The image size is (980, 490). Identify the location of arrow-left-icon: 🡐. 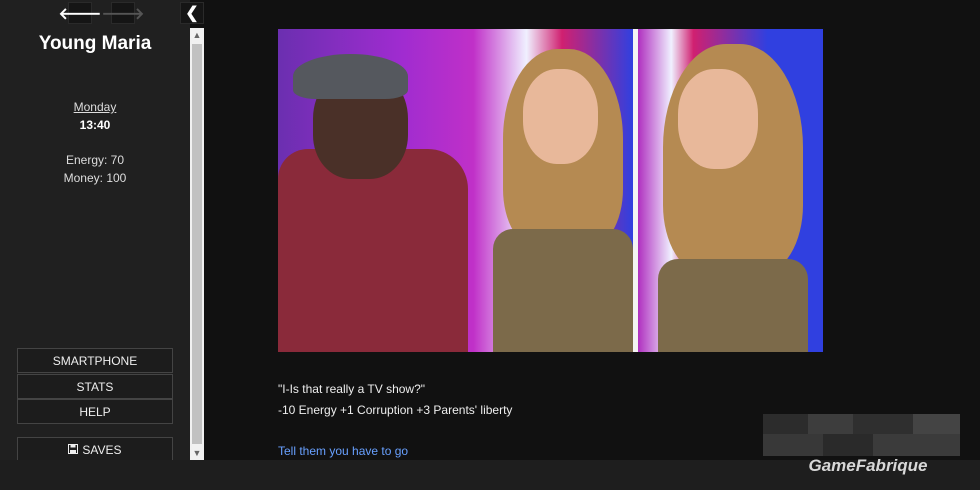
(80, 14).